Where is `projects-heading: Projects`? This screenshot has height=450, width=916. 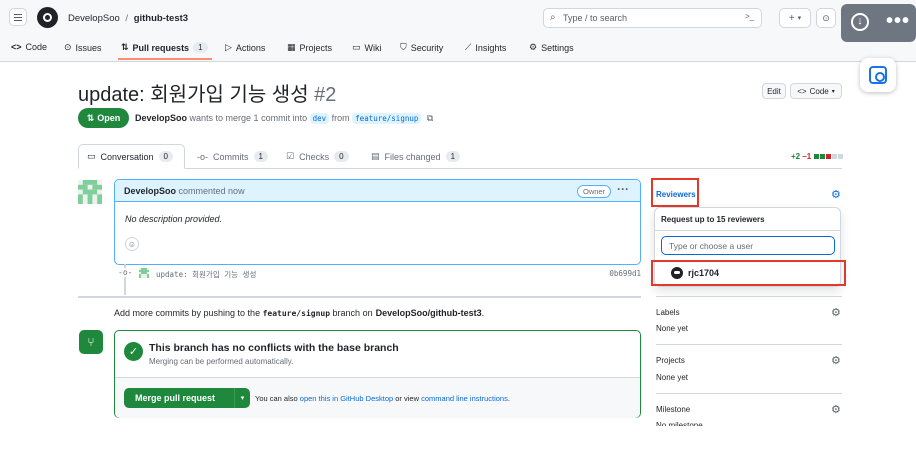
projects-heading: Projects is located at coordinates (670, 360).